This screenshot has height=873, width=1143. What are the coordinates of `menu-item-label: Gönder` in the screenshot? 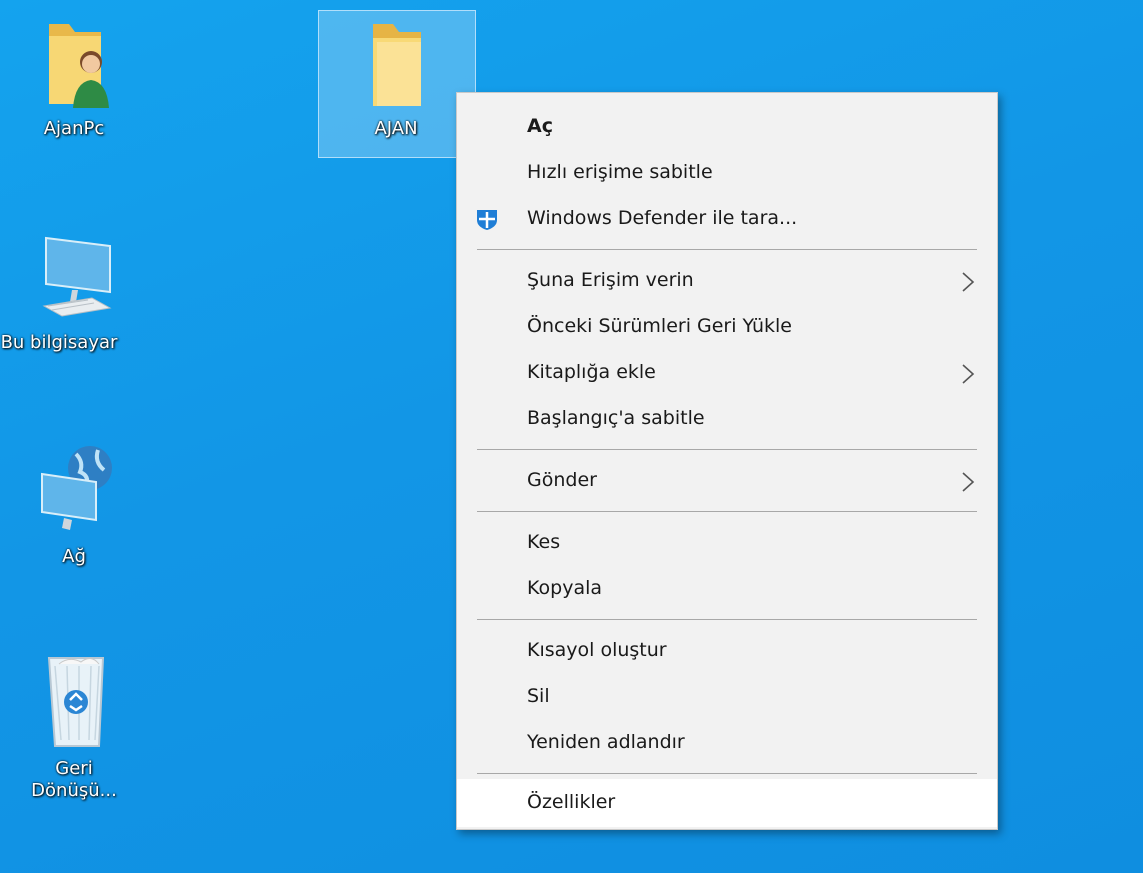 It's located at (562, 480).